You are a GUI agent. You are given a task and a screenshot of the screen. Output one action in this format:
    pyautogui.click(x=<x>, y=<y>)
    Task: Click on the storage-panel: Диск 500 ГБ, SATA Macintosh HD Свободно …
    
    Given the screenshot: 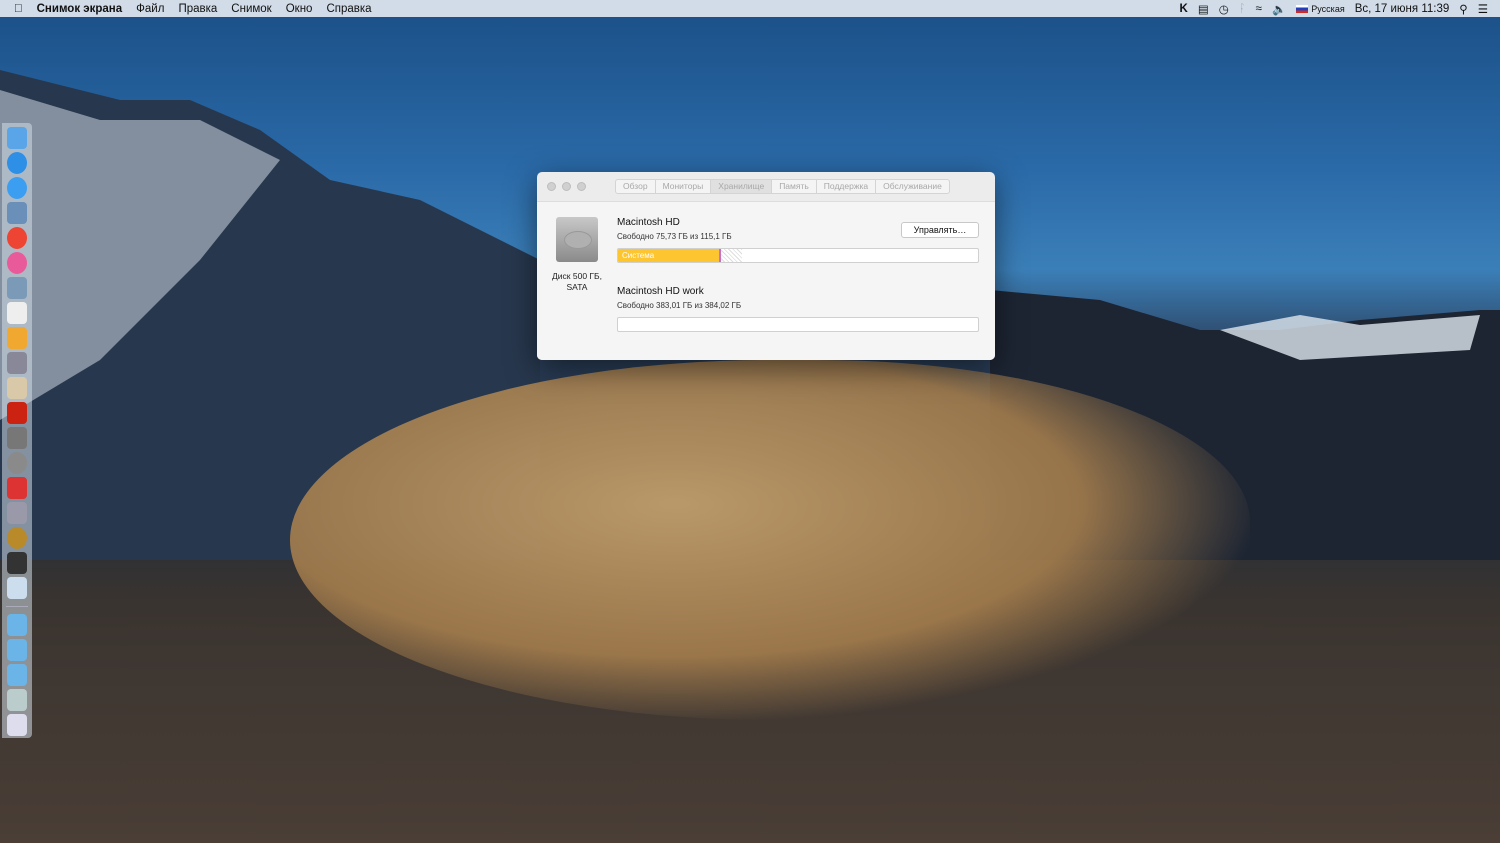 What is the action you would take?
    pyautogui.click(x=766, y=280)
    